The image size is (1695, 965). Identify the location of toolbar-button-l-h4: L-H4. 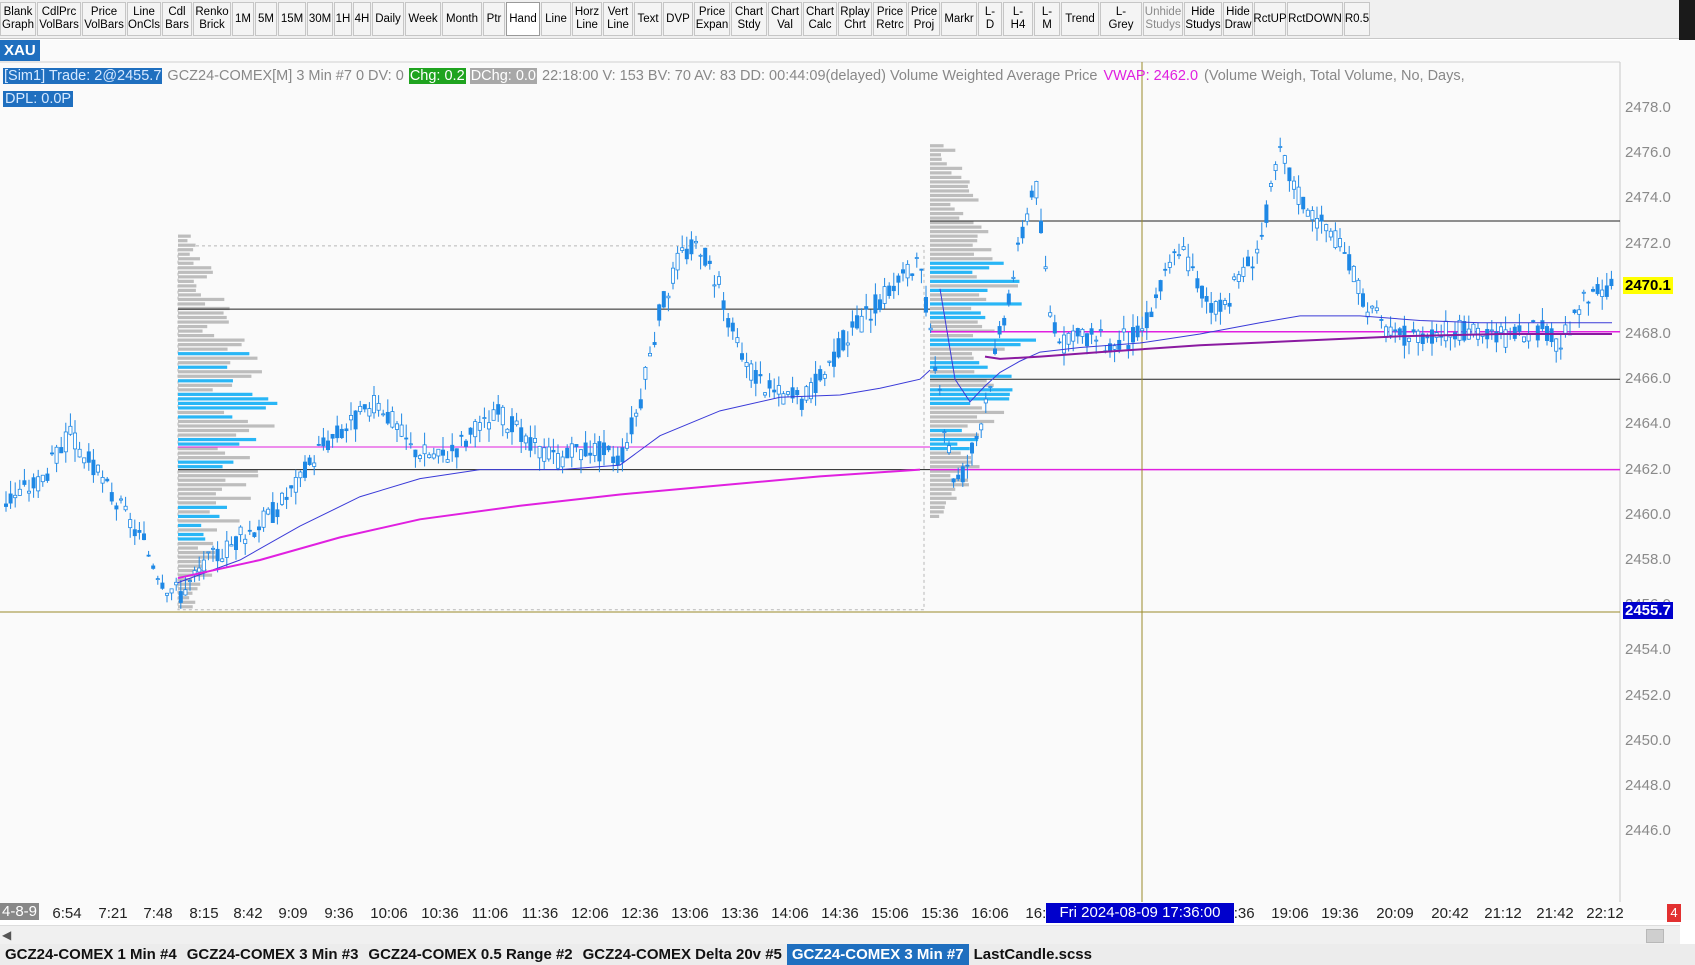
(1018, 19).